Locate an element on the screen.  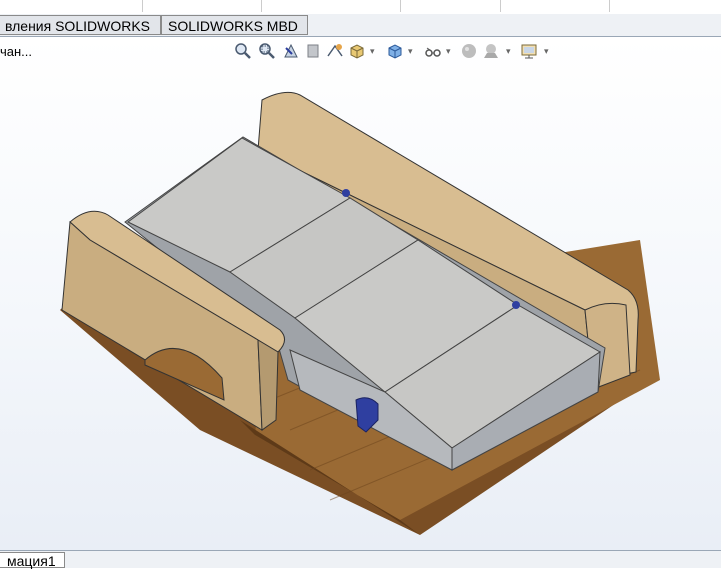
command-manager-tabs: вления SOLIDWORKS SOLIDWORKS MBD is located at coordinates (360, 25).